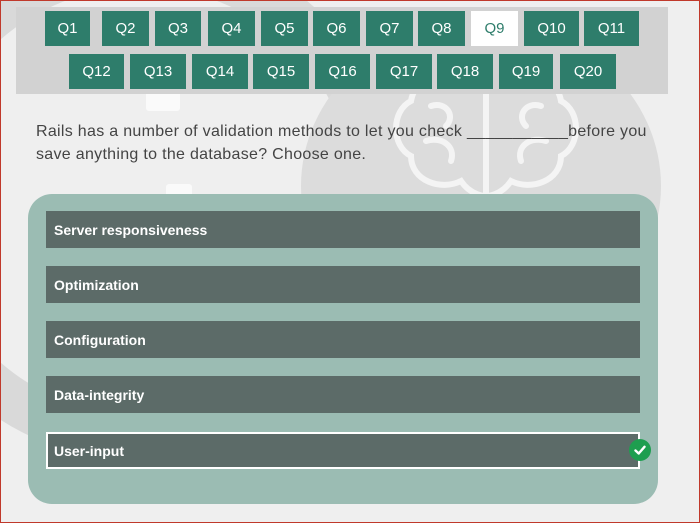 The height and width of the screenshot is (523, 700). I want to click on check-circle-icon, so click(640, 450).